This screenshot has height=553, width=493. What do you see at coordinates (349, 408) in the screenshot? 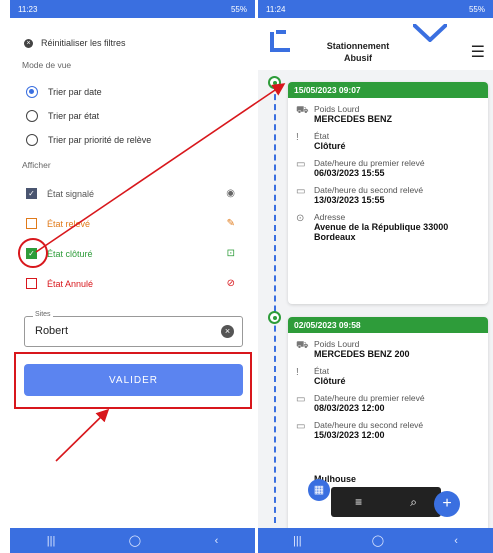
I see `first-date-value: 08/03/2023 12:00` at bounding box center [349, 408].